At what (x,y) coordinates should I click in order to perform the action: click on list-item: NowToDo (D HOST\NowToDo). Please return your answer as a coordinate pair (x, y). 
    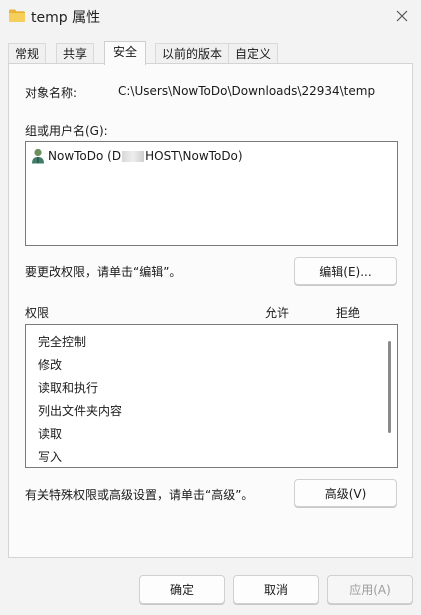
    Looking at the image, I should click on (137, 156).